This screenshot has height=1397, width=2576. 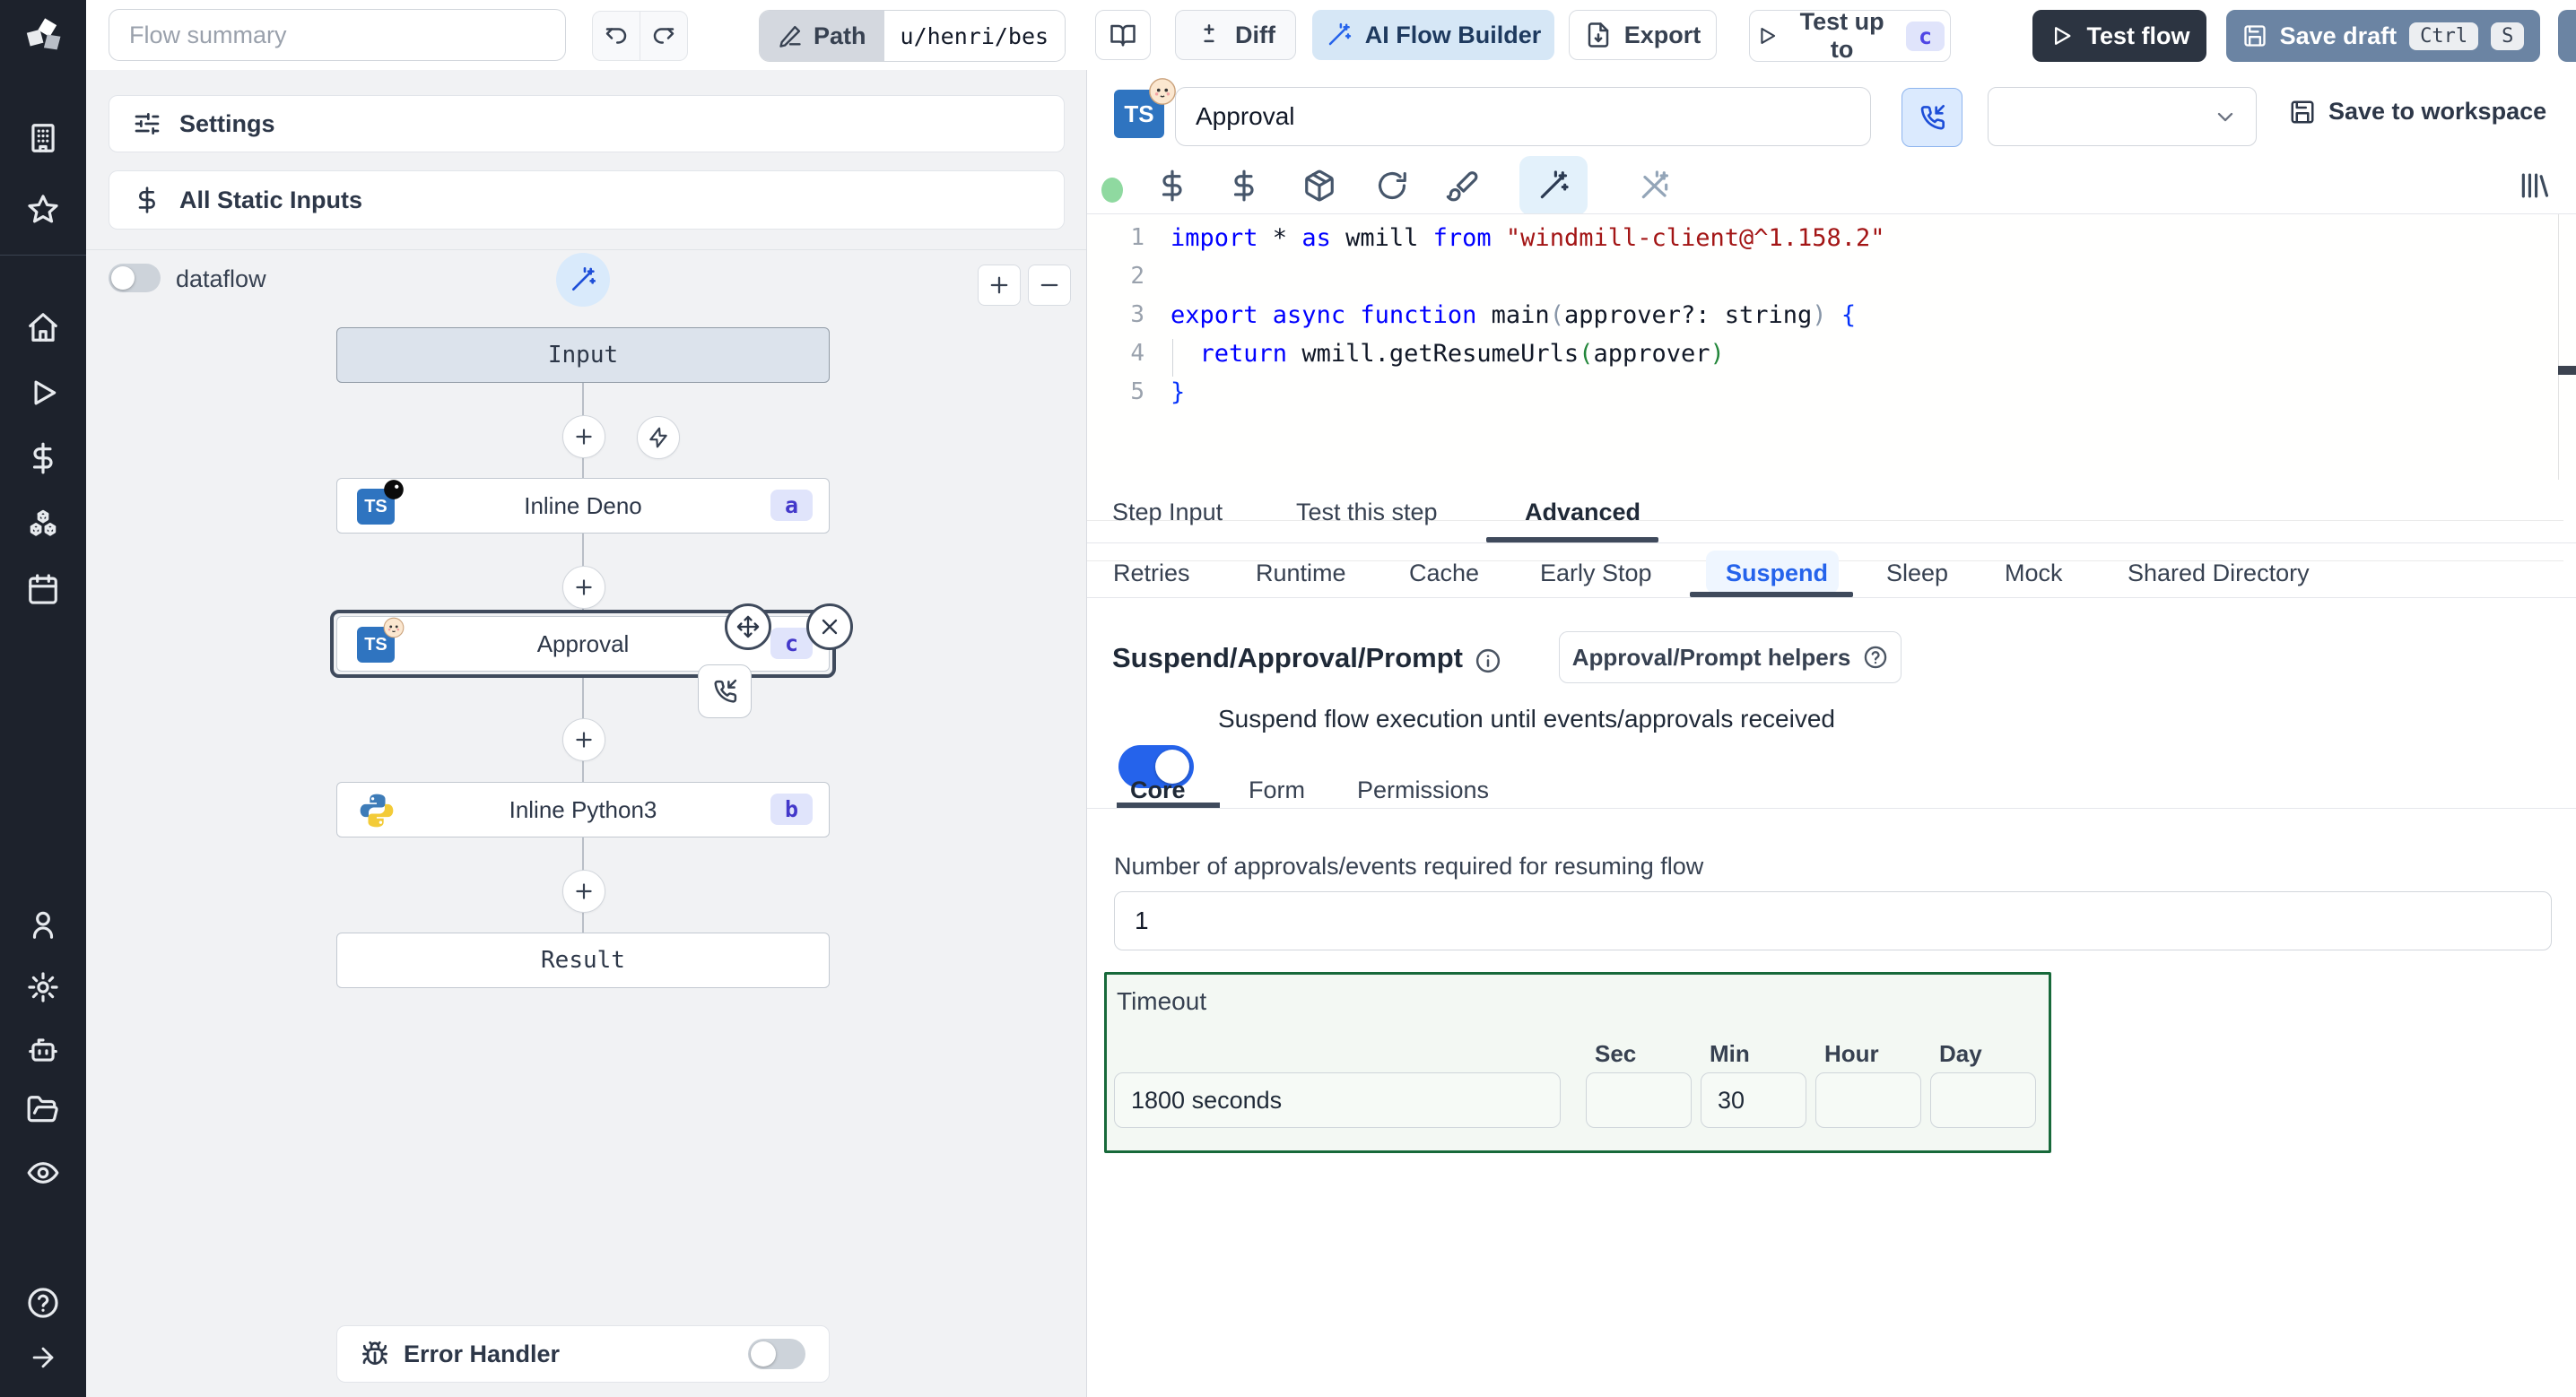 What do you see at coordinates (776, 1354) in the screenshot?
I see `error-handler-toggle` at bounding box center [776, 1354].